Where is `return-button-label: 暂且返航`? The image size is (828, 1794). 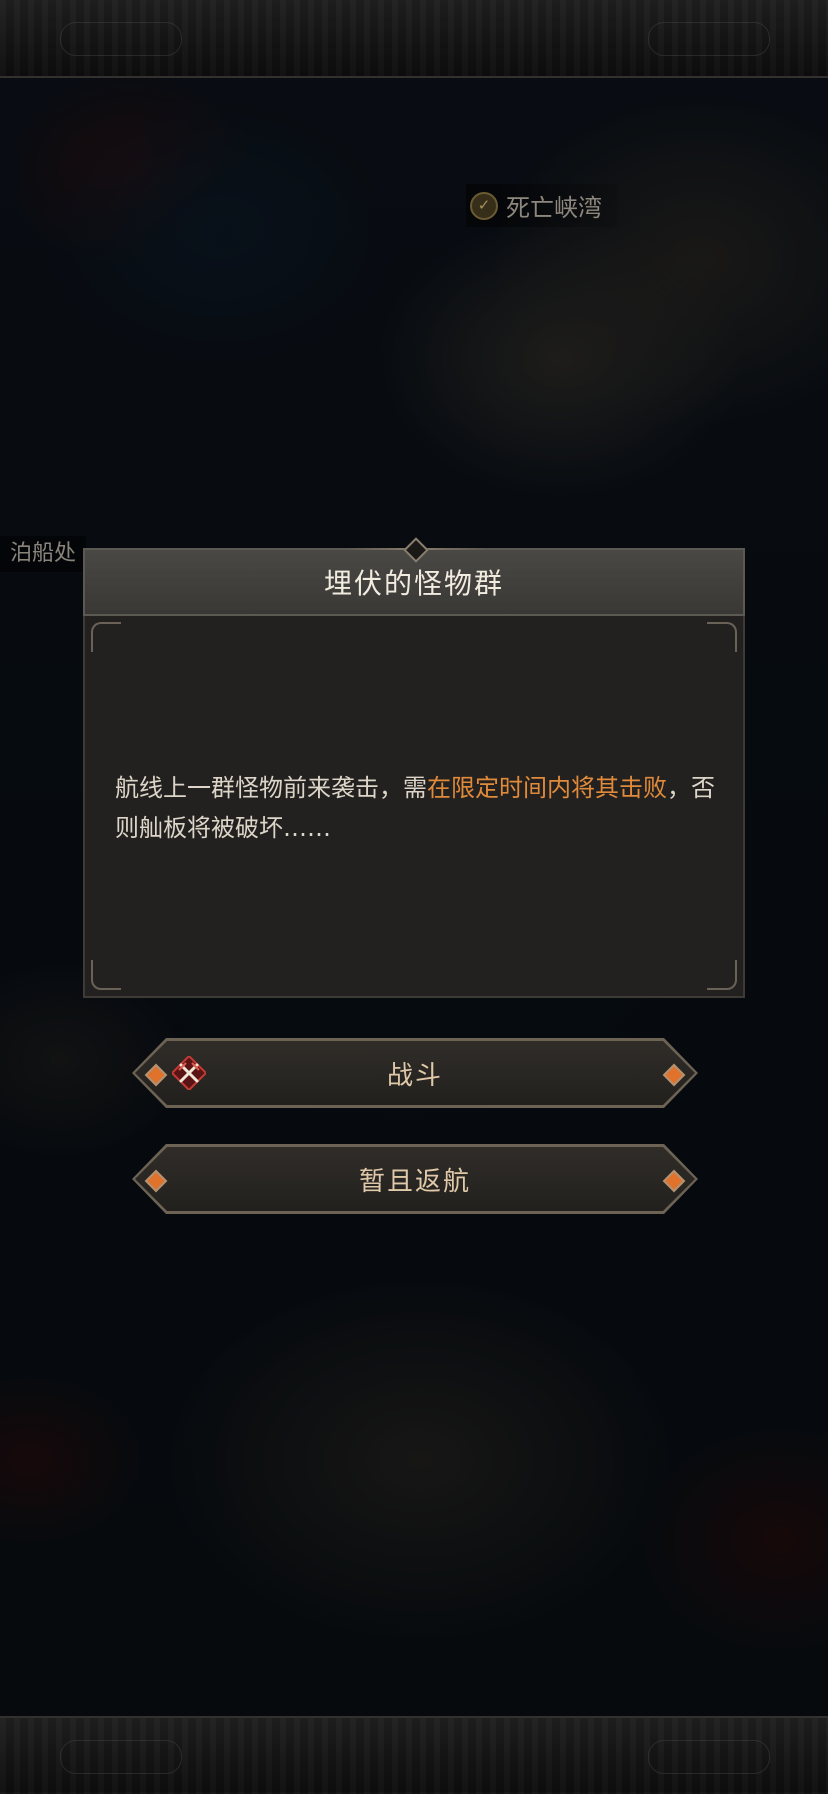 return-button-label: 暂且返航 is located at coordinates (414, 1181).